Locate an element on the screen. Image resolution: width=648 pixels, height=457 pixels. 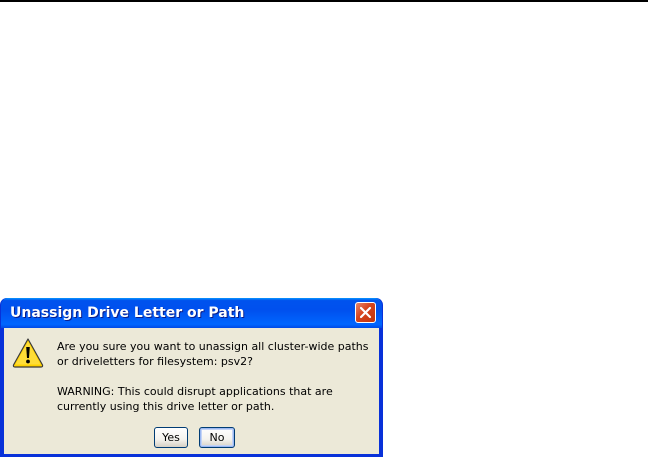
top-divider is located at coordinates (324, 1).